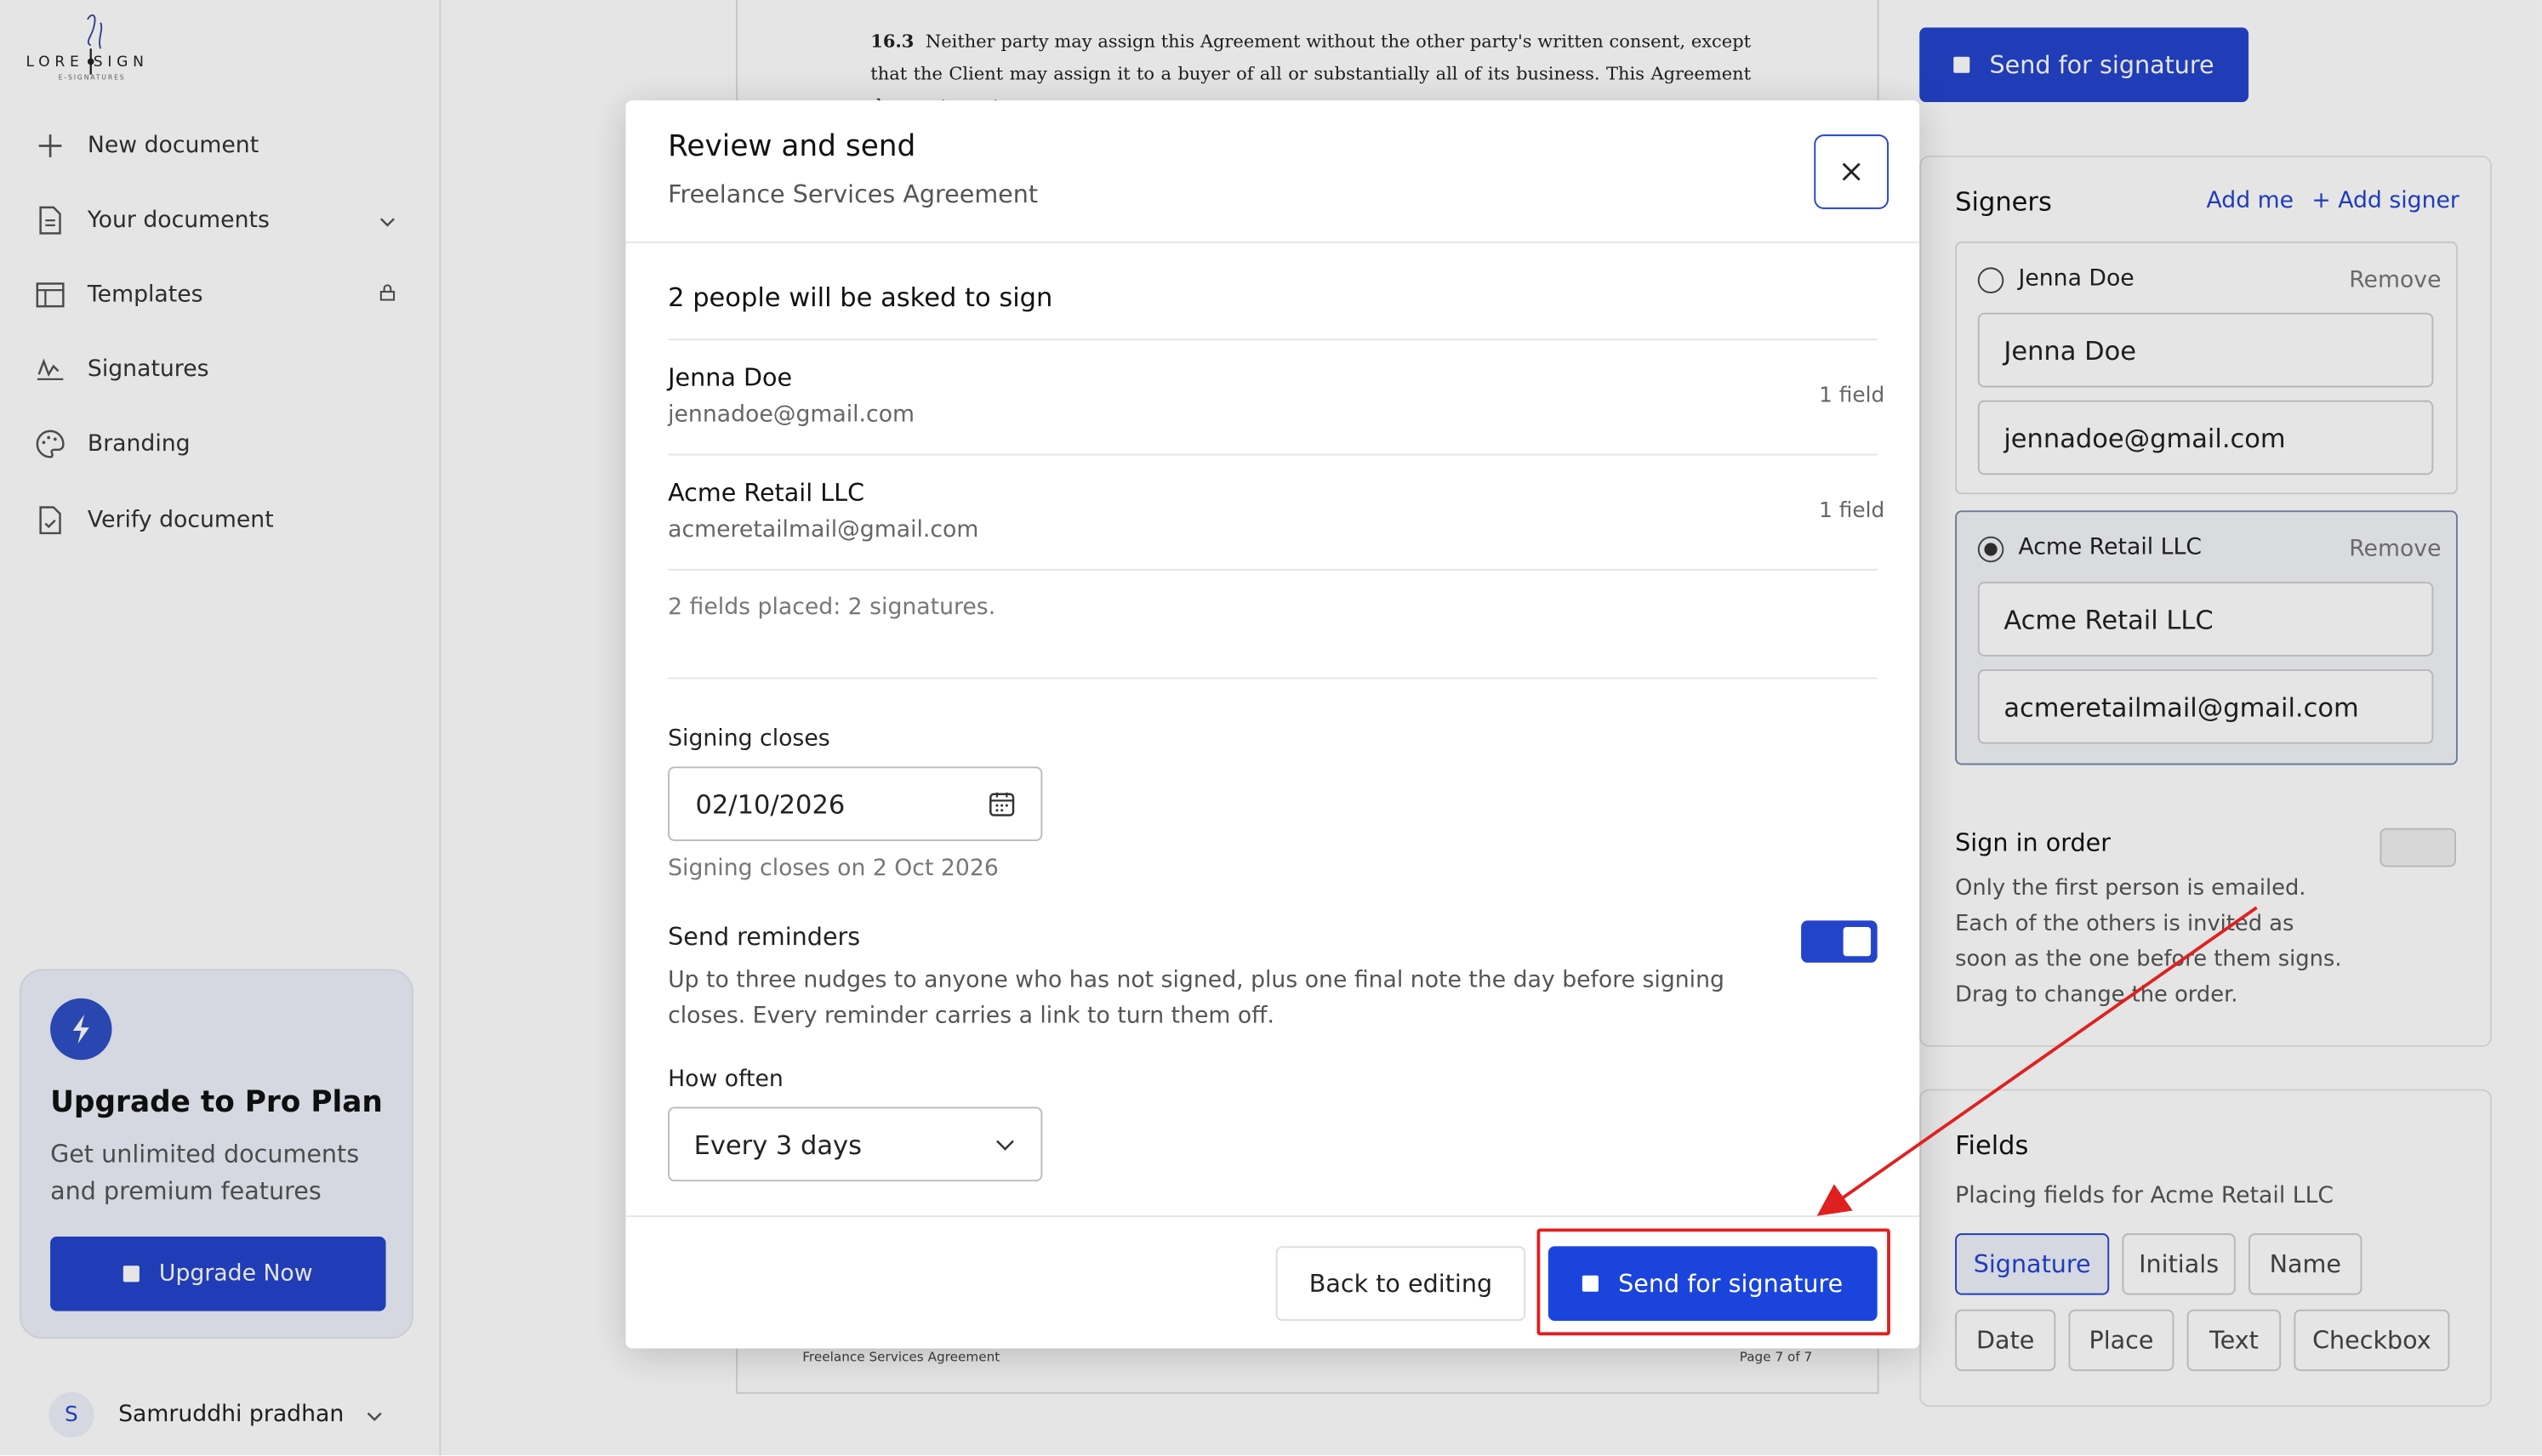 The width and height of the screenshot is (2542, 1456). Describe the element at coordinates (1858, 942) in the screenshot. I see `toggle-knob` at that location.